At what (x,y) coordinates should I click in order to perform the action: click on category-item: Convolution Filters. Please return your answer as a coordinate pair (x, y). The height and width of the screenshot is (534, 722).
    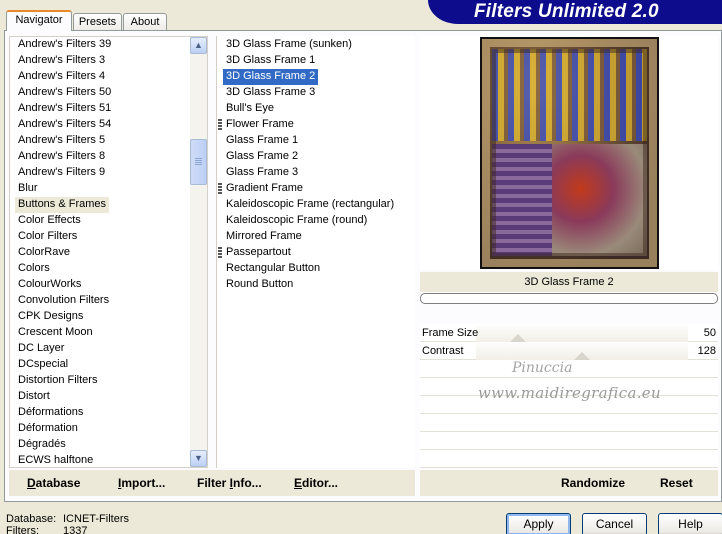
    Looking at the image, I should click on (63, 301).